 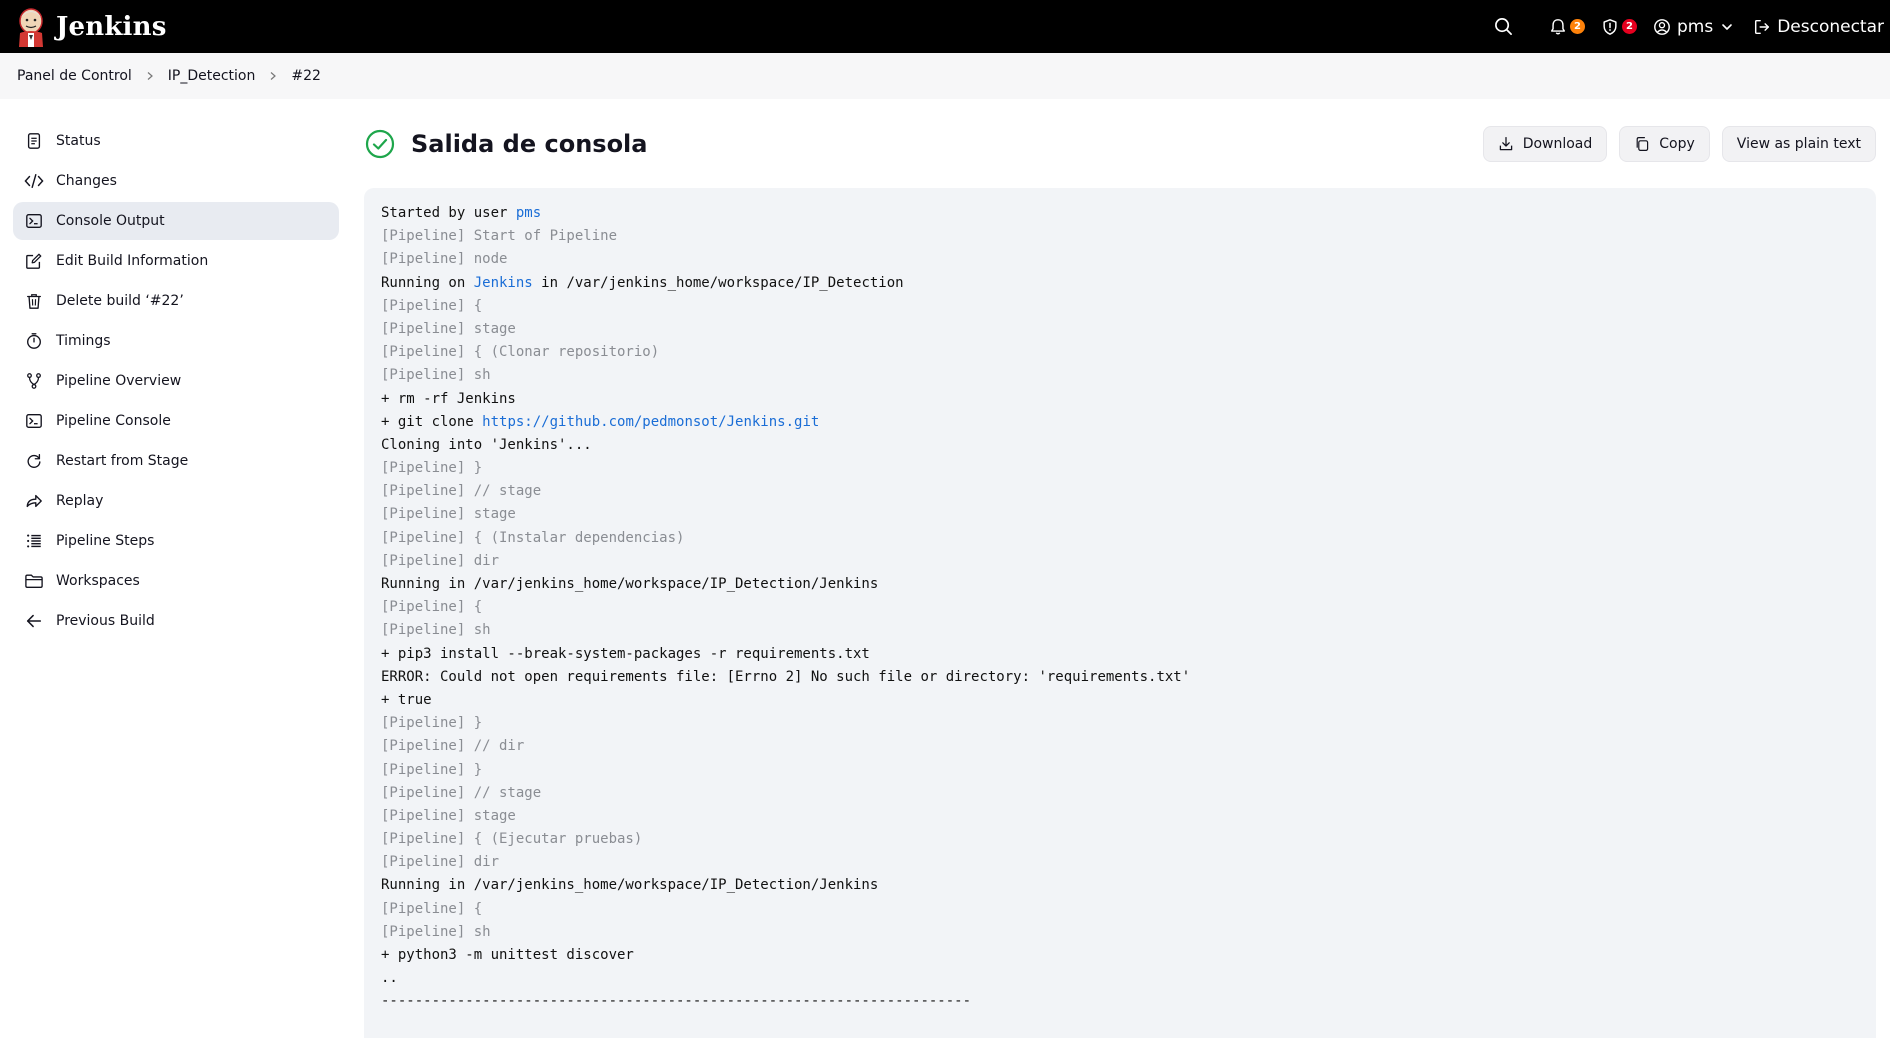 What do you see at coordinates (448, 399) in the screenshot?
I see `console-text: + rm -rf Jenkins` at bounding box center [448, 399].